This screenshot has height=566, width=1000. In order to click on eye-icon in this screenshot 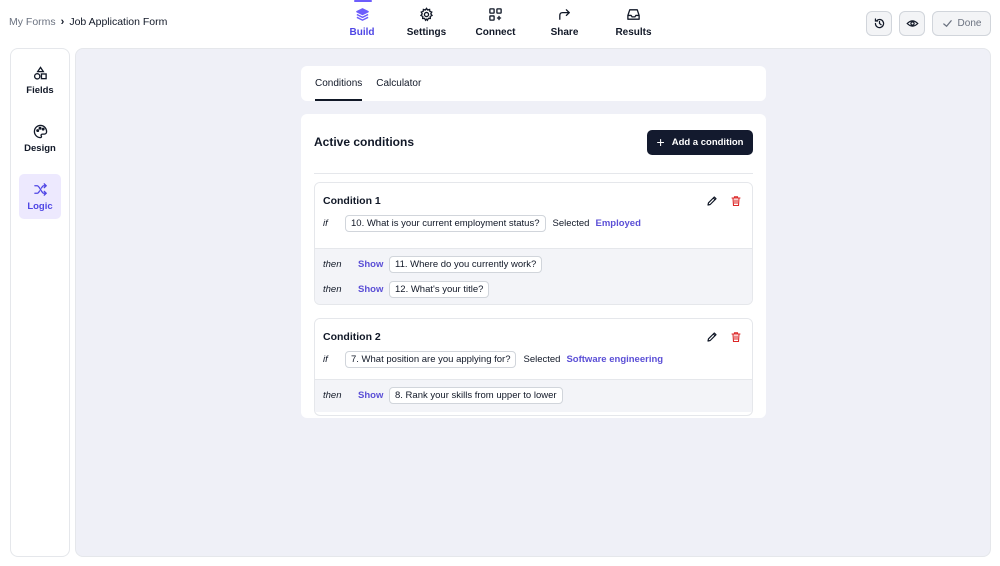, I will do `click(912, 23)`.